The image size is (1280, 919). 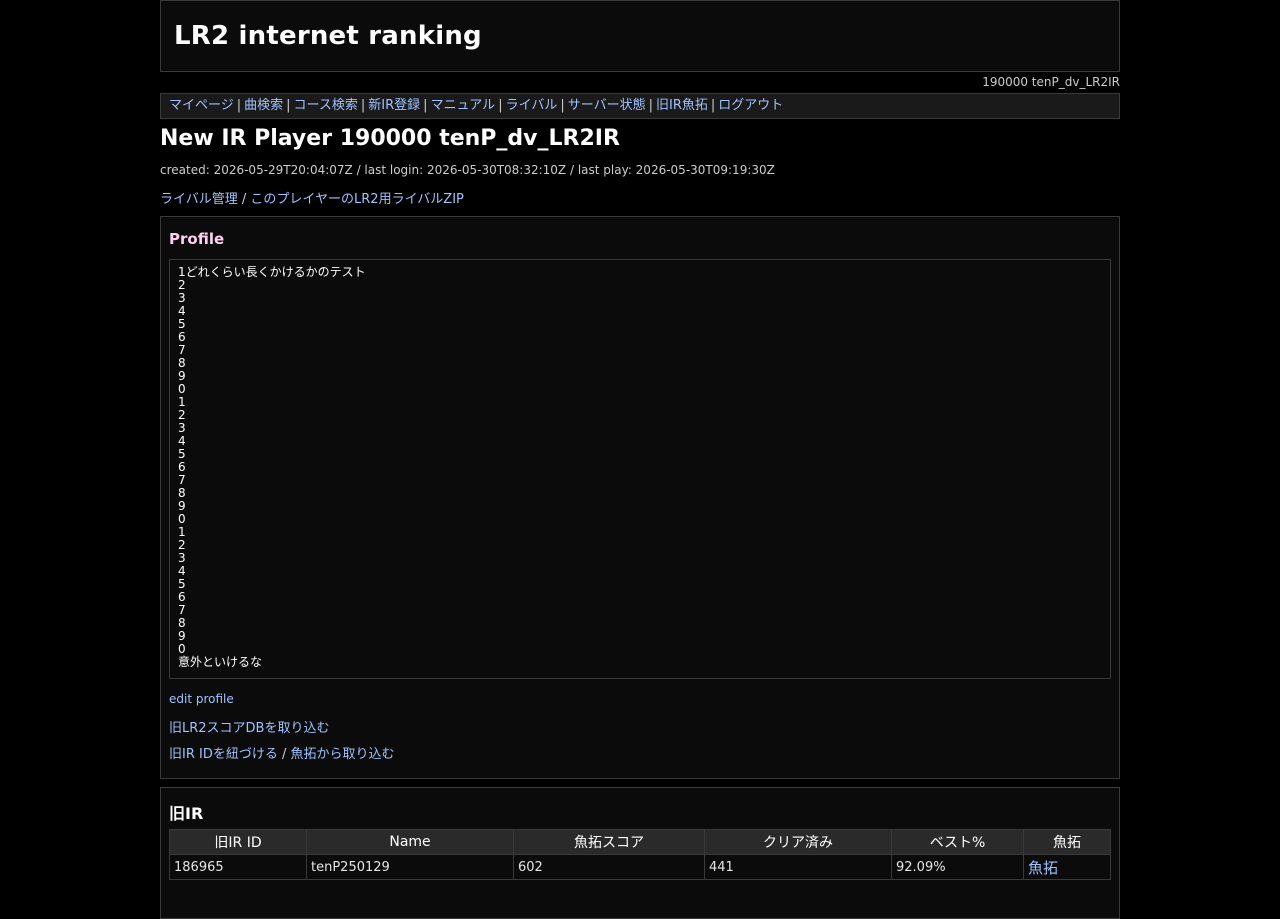 I want to click on nav-item-new-ir-register: 新IR登録, so click(x=394, y=105).